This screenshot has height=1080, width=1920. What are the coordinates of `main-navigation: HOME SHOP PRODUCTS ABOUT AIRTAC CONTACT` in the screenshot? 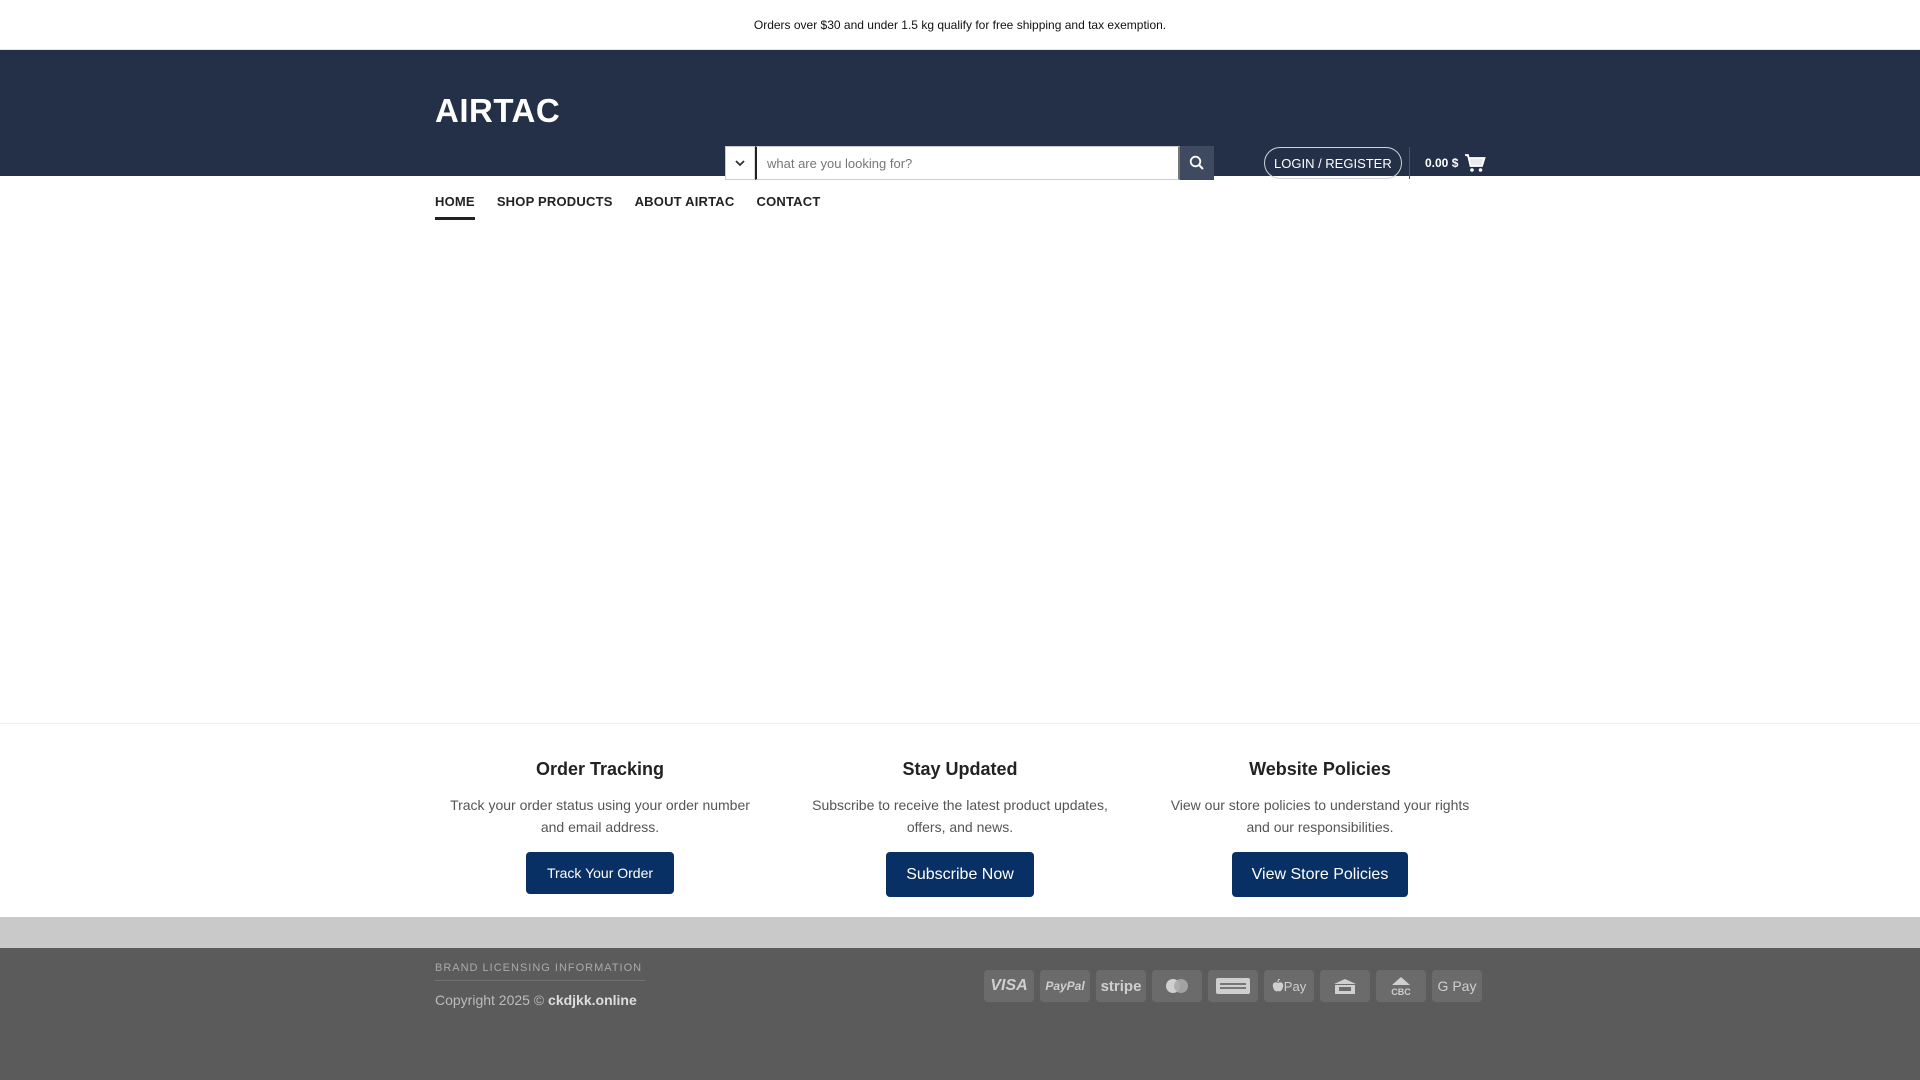 It's located at (627, 201).